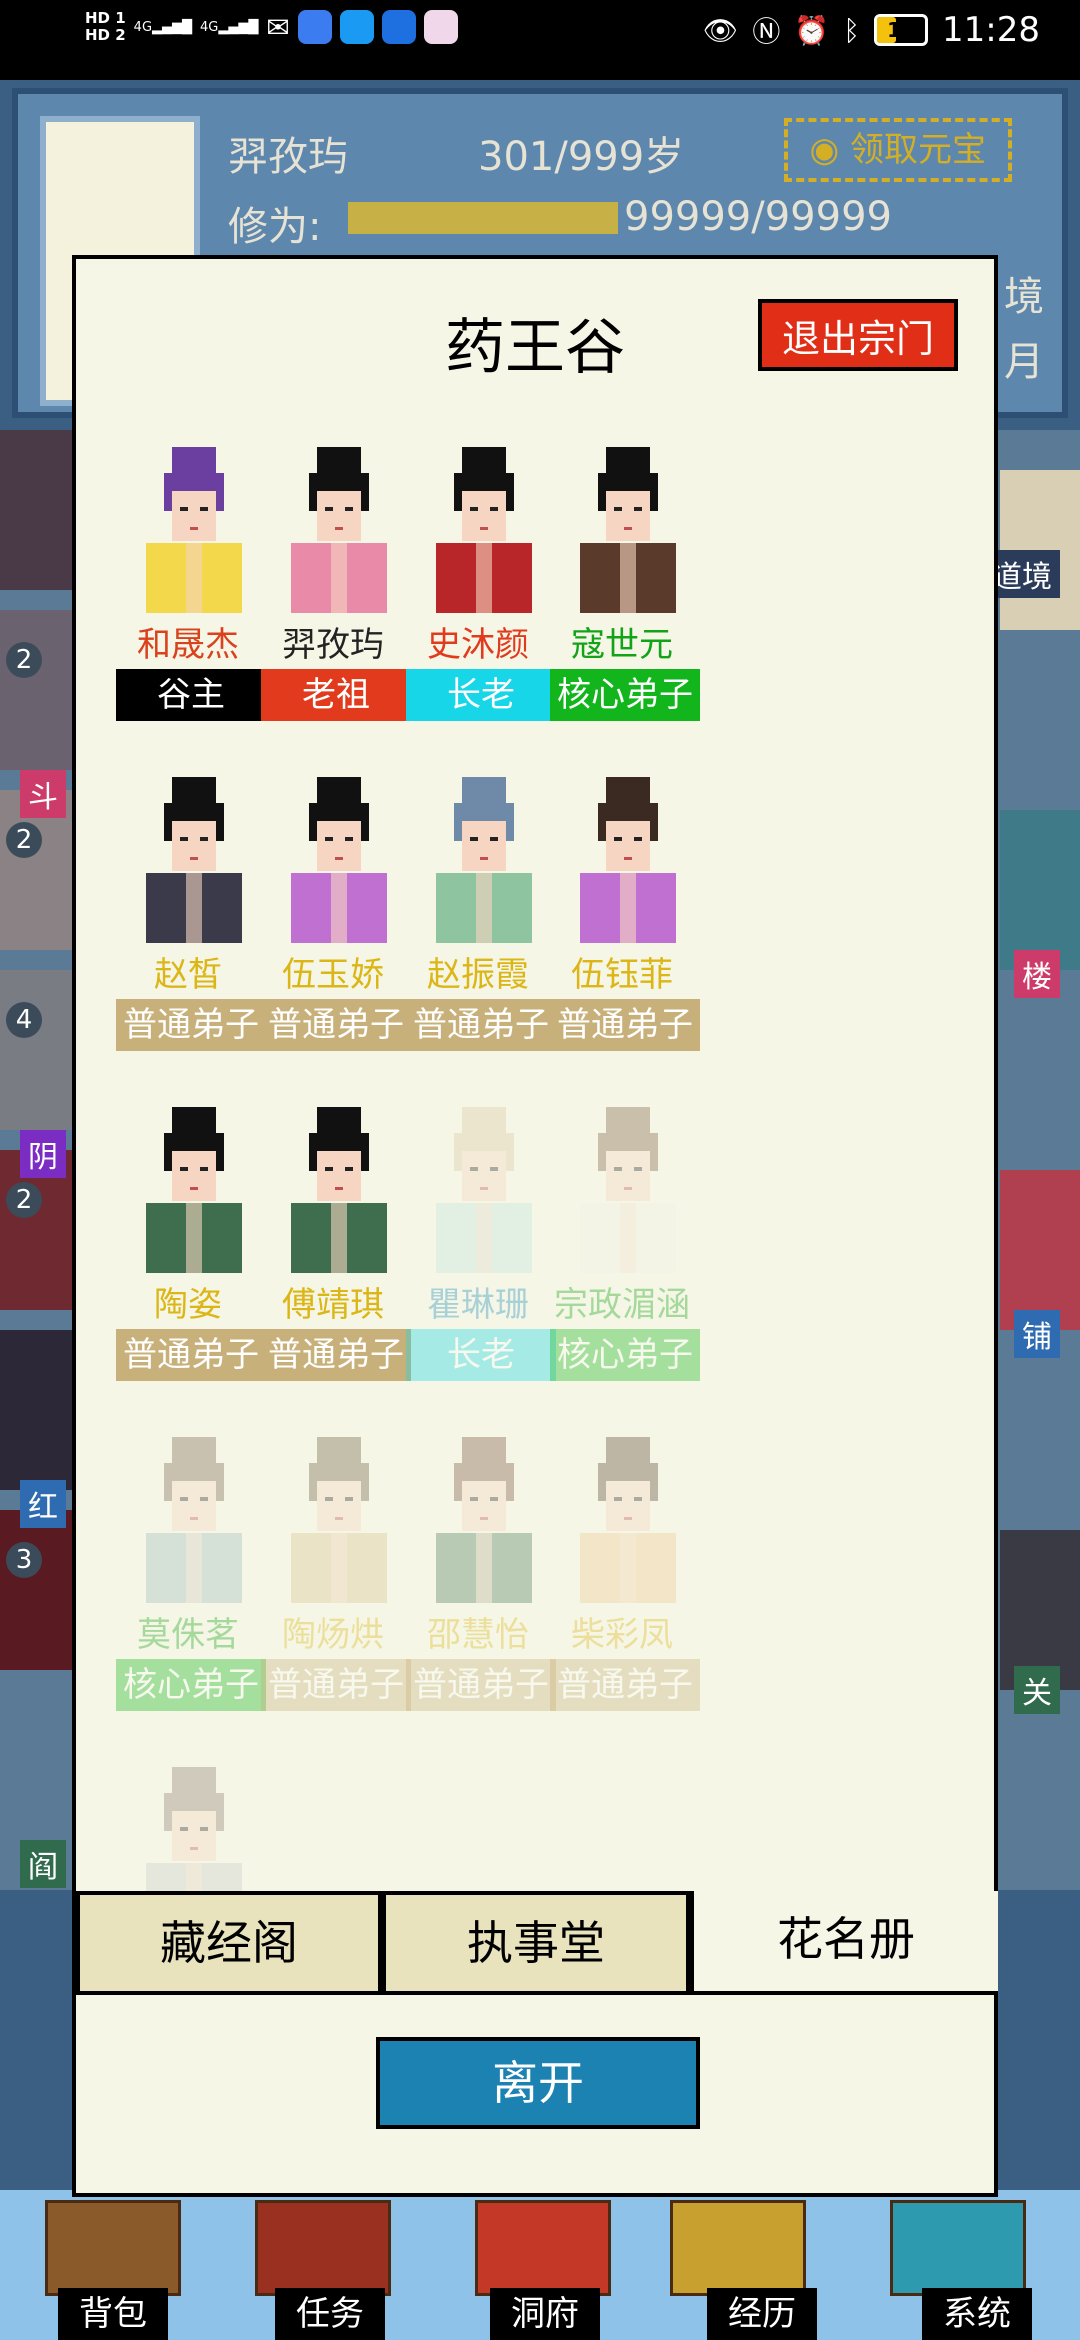  Describe the element at coordinates (538, 2083) in the screenshot. I see `leave-button: 离开` at that location.